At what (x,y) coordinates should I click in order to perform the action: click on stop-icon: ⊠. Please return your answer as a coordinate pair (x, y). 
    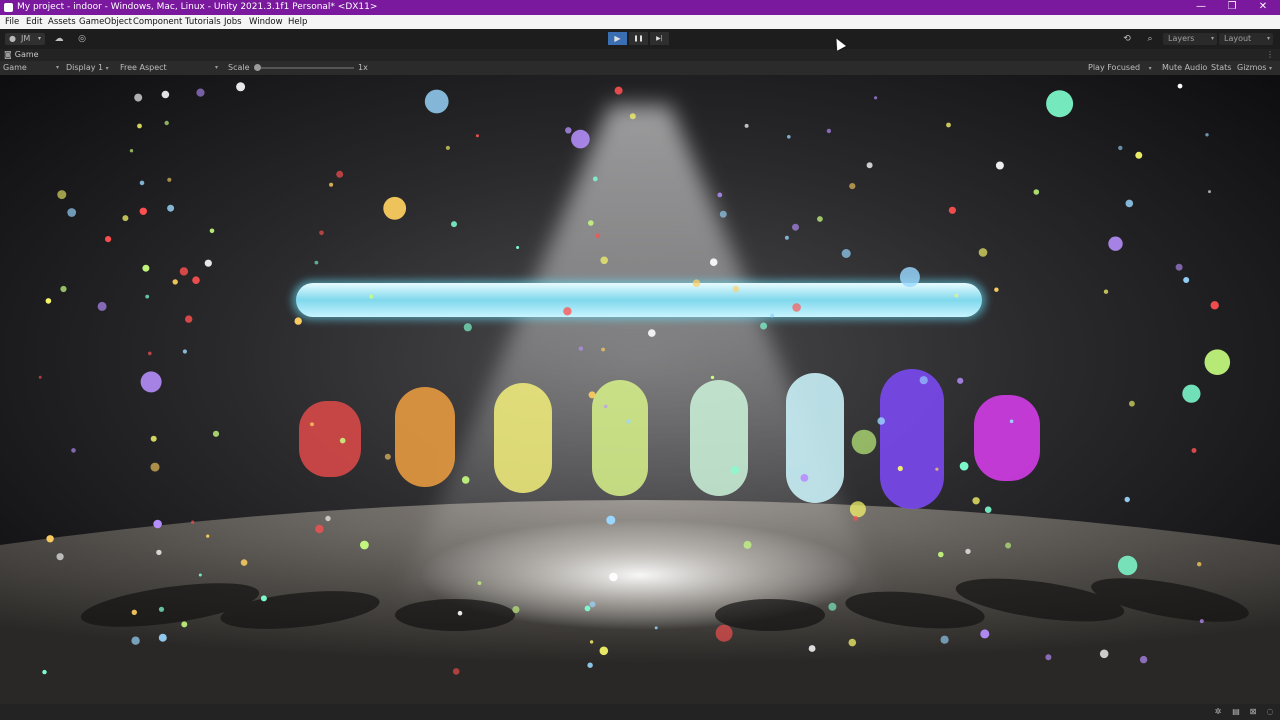
    Looking at the image, I should click on (1253, 712).